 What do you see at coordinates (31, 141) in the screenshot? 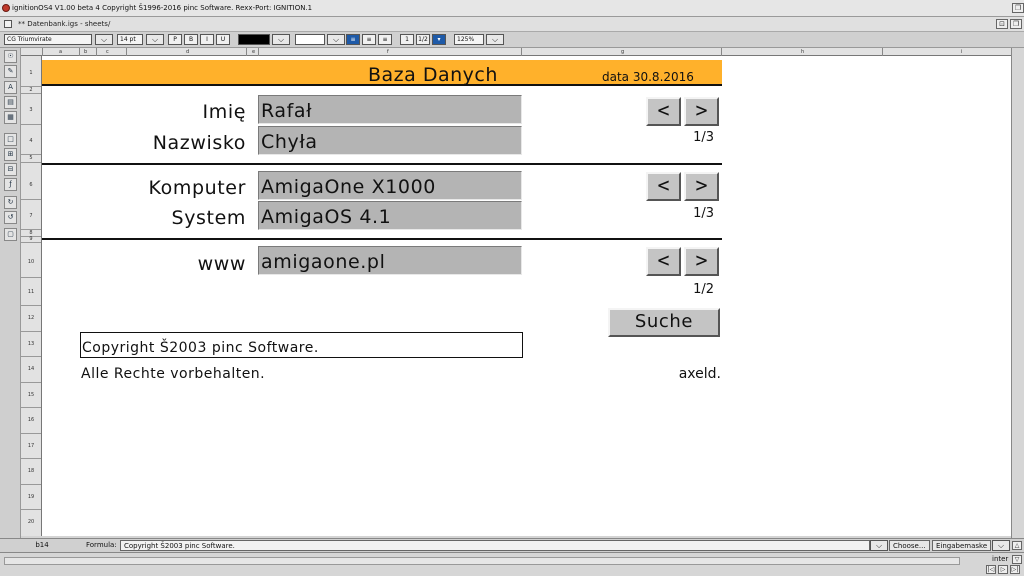
I see `row-header-4: 4` at bounding box center [31, 141].